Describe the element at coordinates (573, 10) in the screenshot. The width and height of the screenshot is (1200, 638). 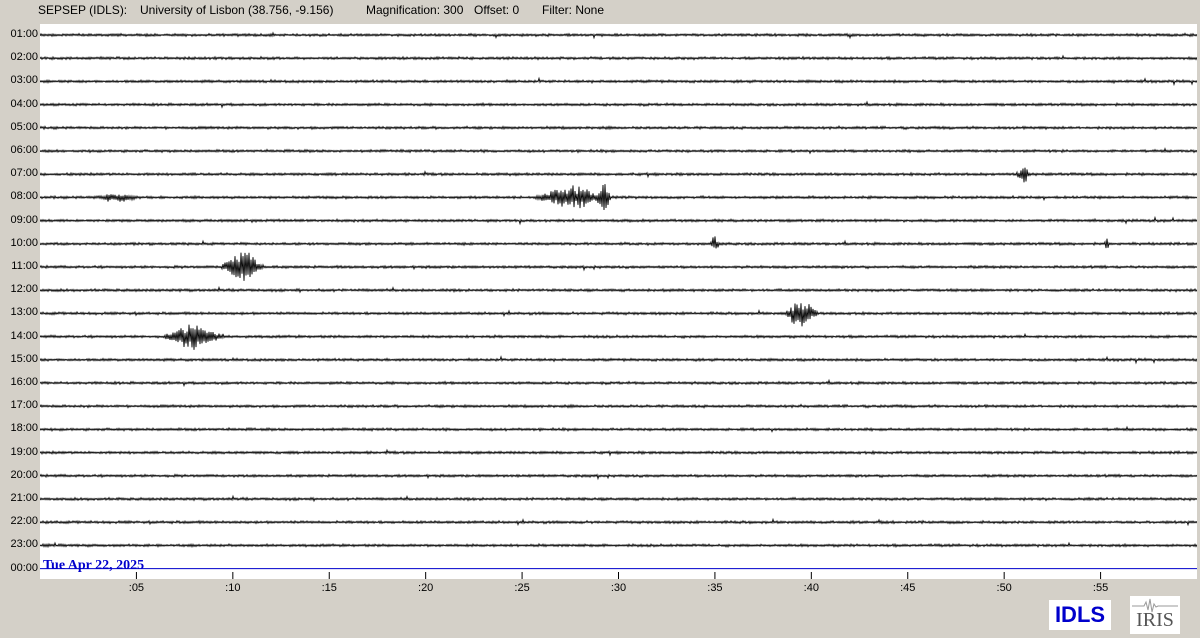
I see `filter-readout: Filter: None` at that location.